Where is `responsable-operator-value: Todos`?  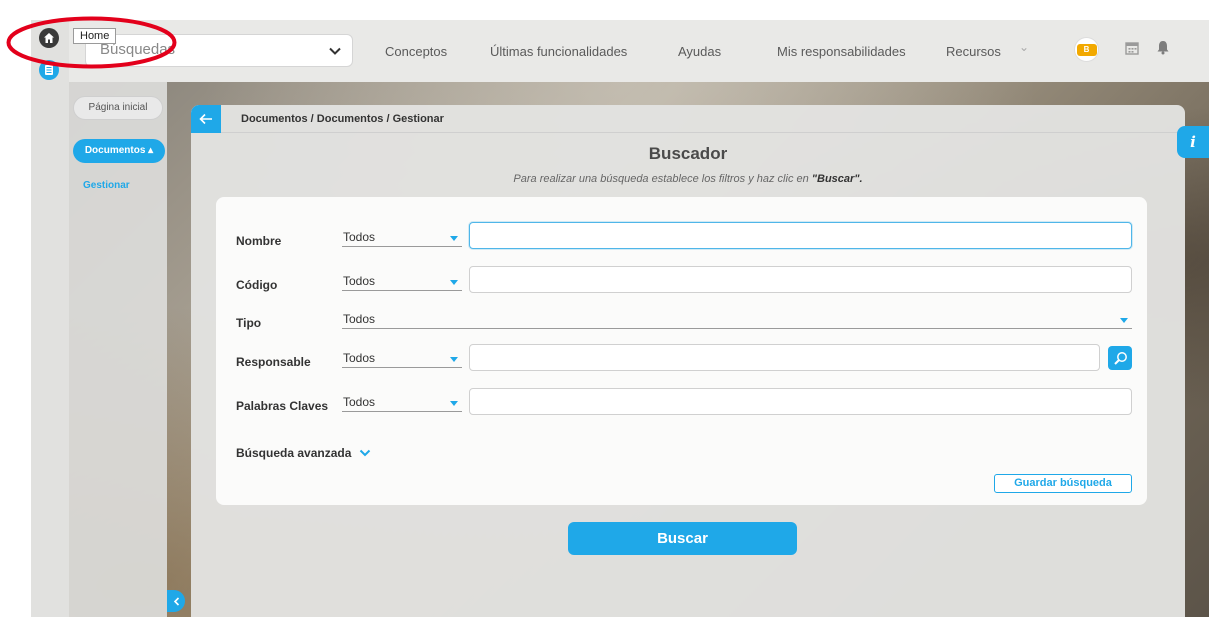
responsable-operator-value: Todos is located at coordinates (359, 358).